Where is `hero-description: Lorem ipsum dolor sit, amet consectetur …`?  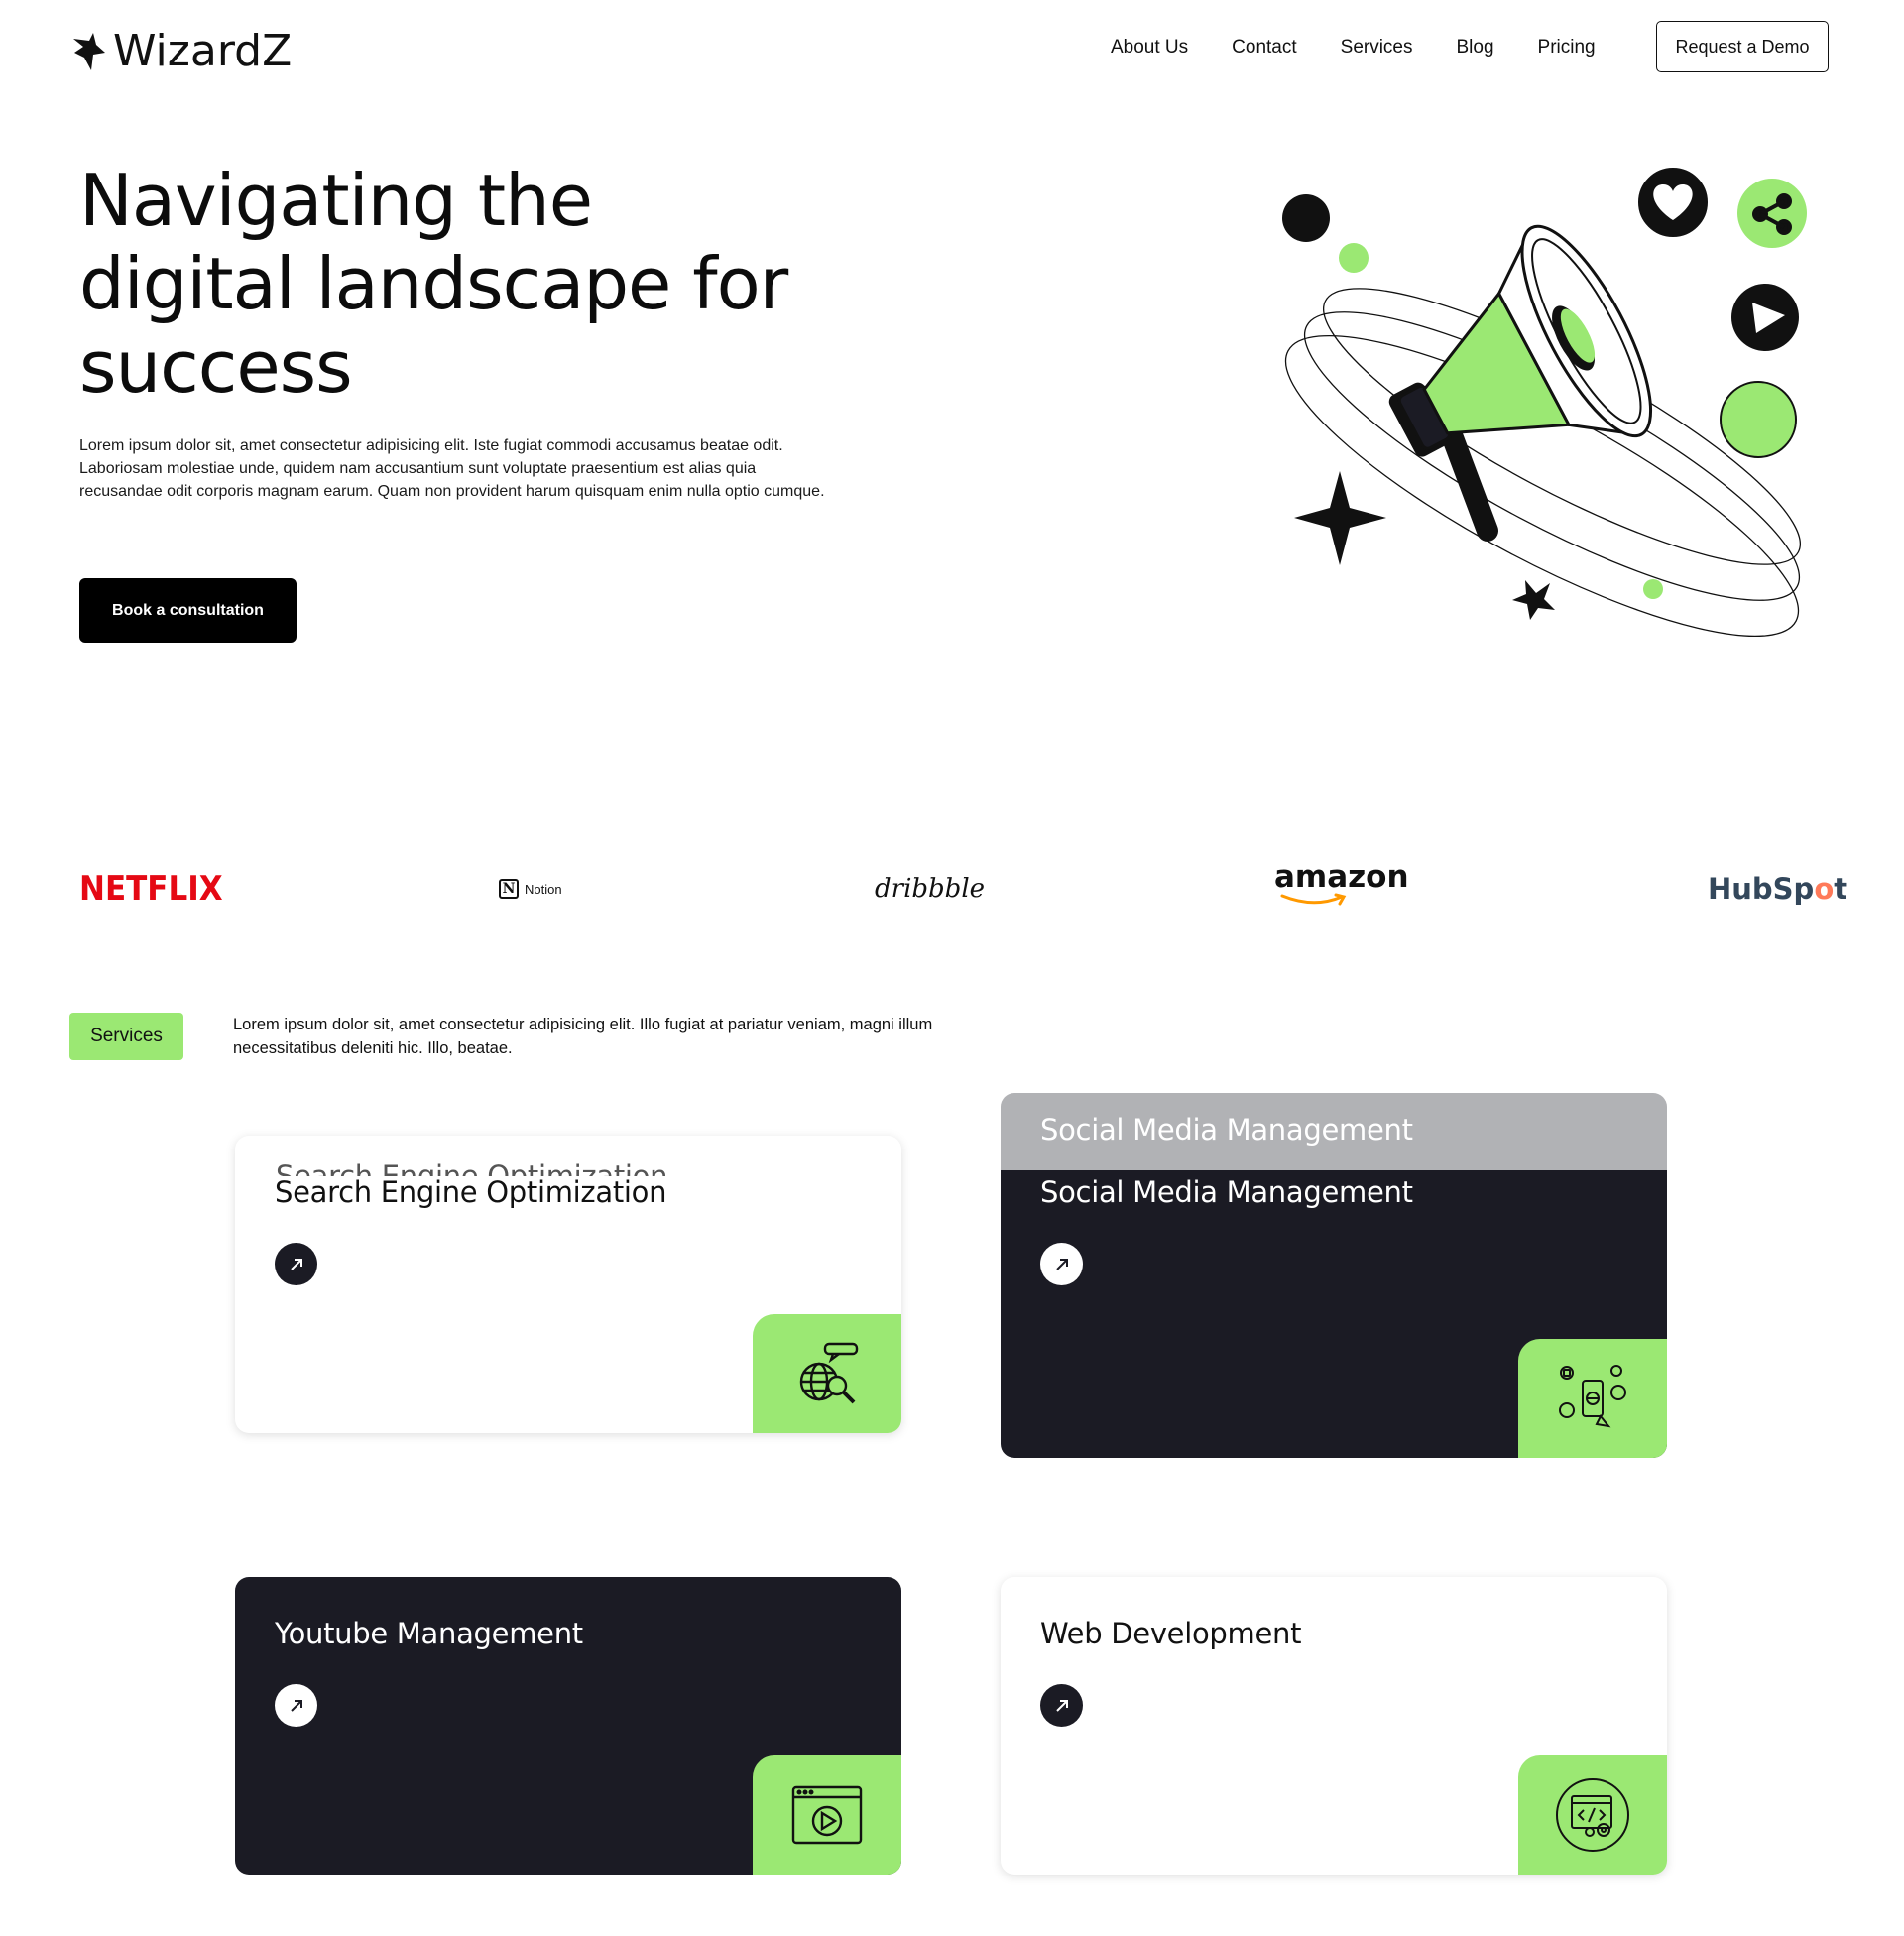 hero-description: Lorem ipsum dolor sit, amet consectetur … is located at coordinates (452, 468).